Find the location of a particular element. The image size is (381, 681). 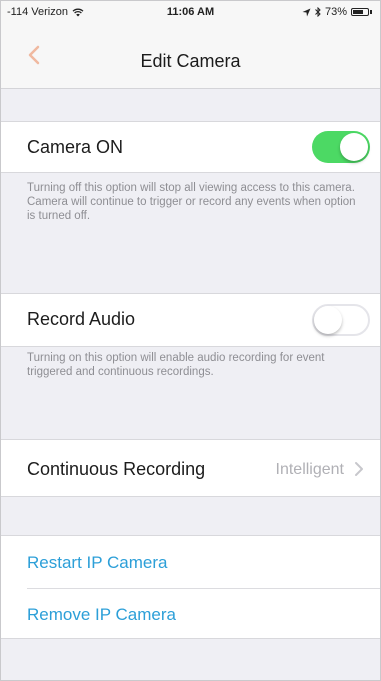

camera-on-label: Camera ON is located at coordinates (75, 147).